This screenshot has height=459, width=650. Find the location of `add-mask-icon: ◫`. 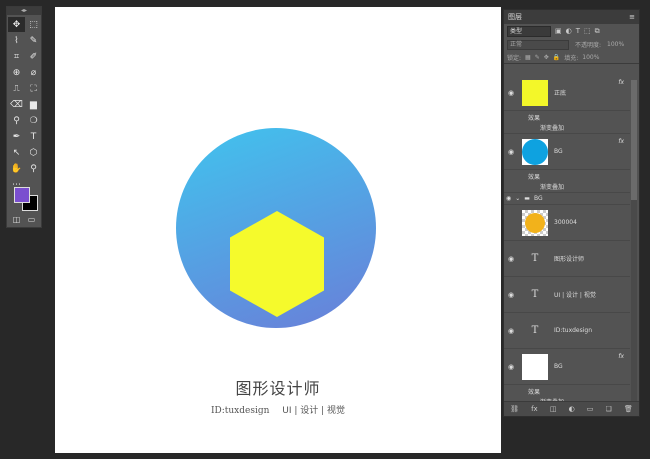

add-mask-icon: ◫ is located at coordinates (553, 409).